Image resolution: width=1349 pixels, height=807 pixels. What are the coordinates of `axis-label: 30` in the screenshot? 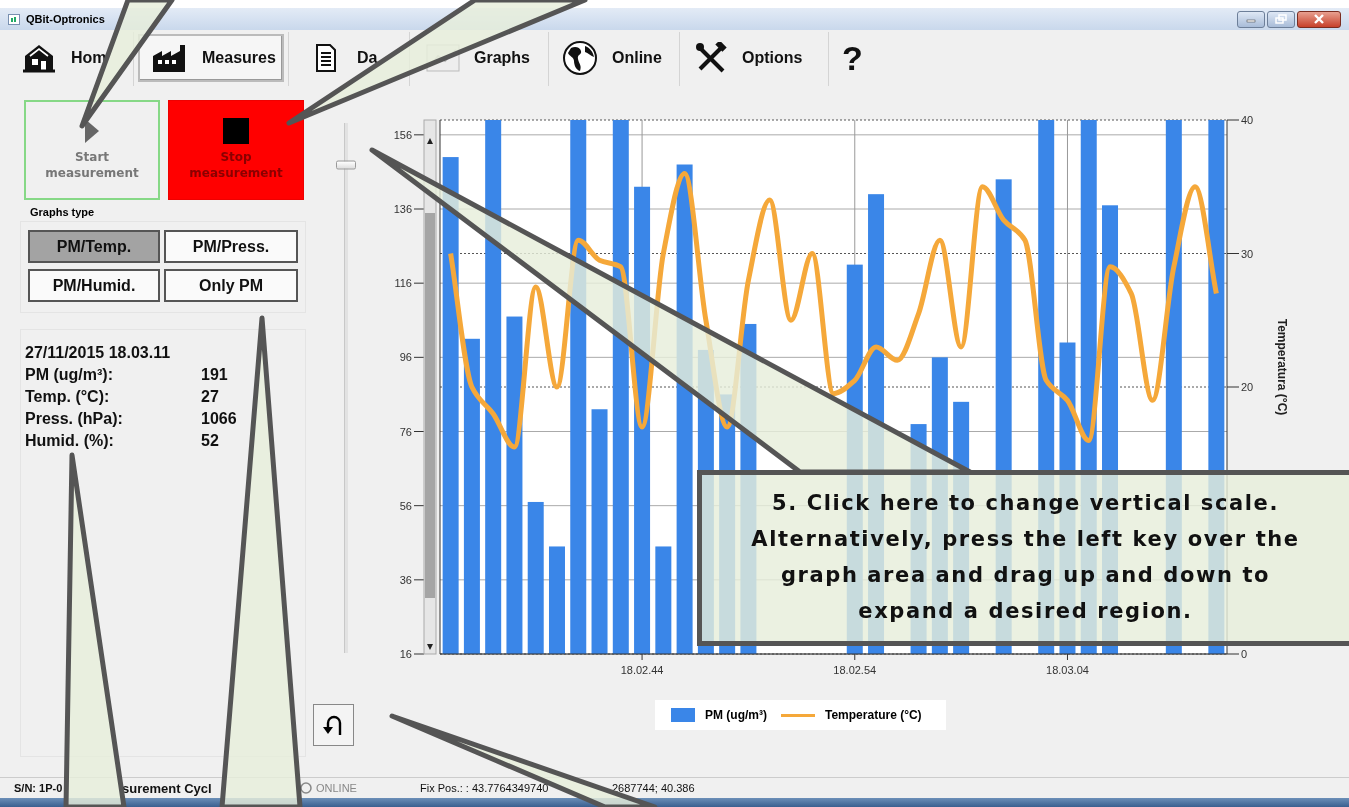 It's located at (1247, 253).